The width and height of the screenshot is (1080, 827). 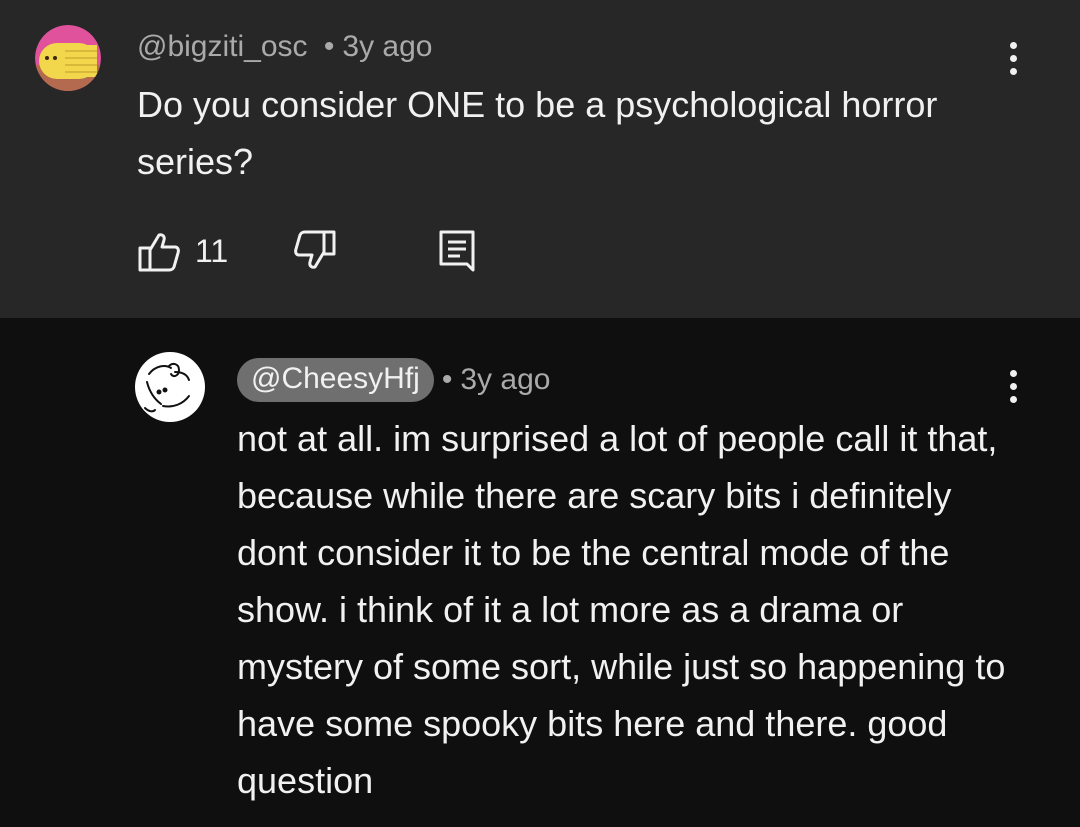 I want to click on comment-meta: @bigziti_osc • 3y ago, so click(x=284, y=47).